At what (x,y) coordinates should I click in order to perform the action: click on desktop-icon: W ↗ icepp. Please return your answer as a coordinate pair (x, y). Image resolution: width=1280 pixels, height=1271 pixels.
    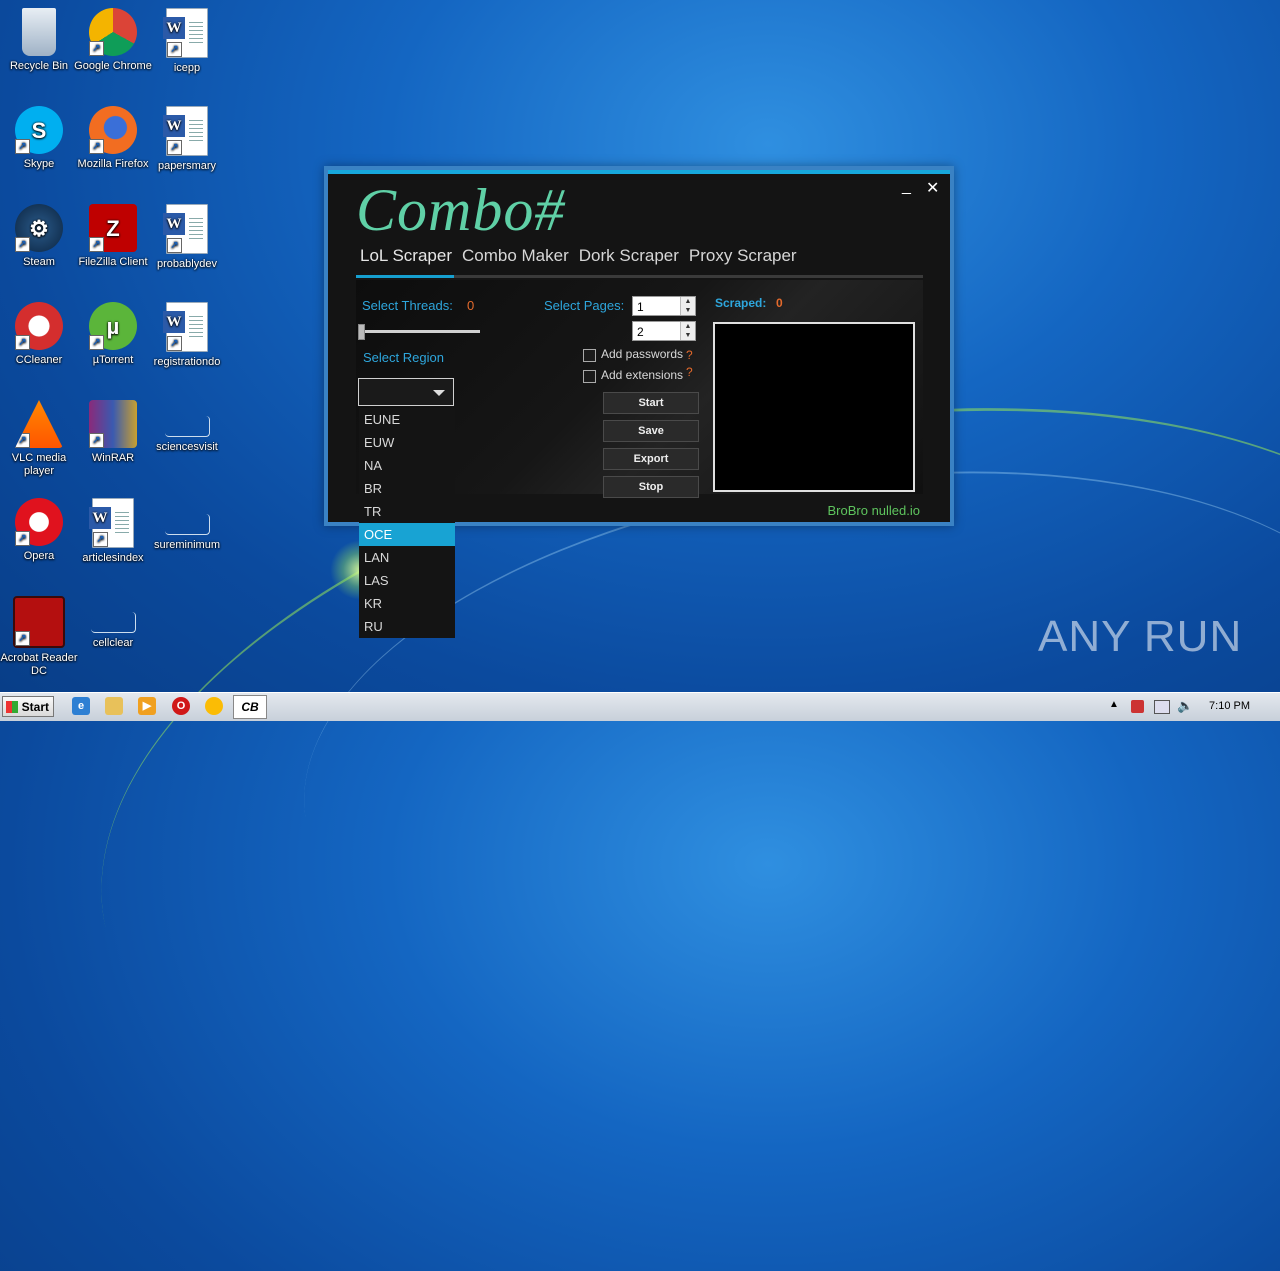
    Looking at the image, I should click on (187, 48).